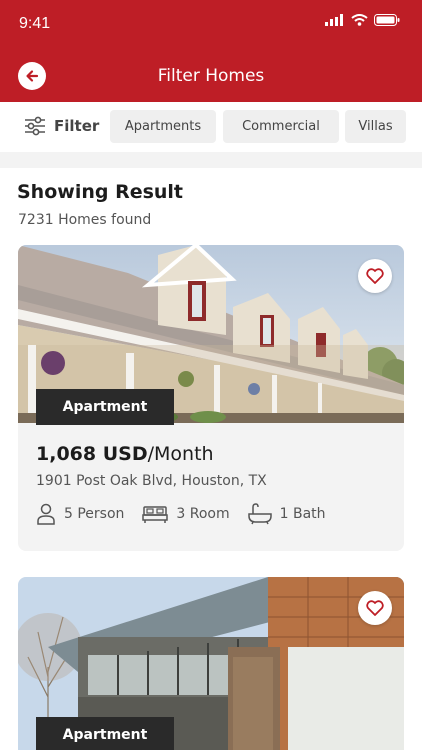 Image resolution: width=422 pixels, height=750 pixels. I want to click on price-period: /Month, so click(180, 454).